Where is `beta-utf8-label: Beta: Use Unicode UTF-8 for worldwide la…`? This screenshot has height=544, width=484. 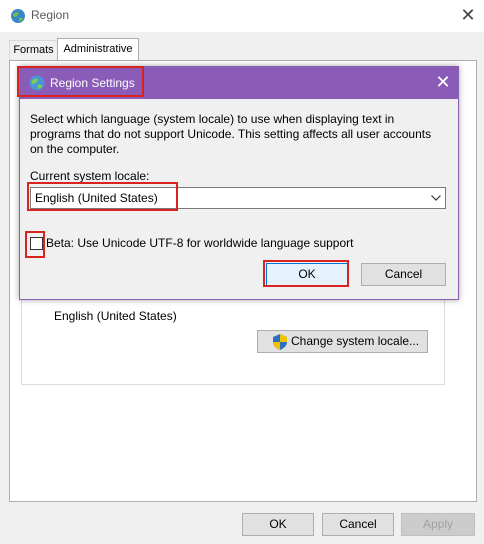 beta-utf8-label: Beta: Use Unicode UTF-8 for worldwide la… is located at coordinates (200, 243).